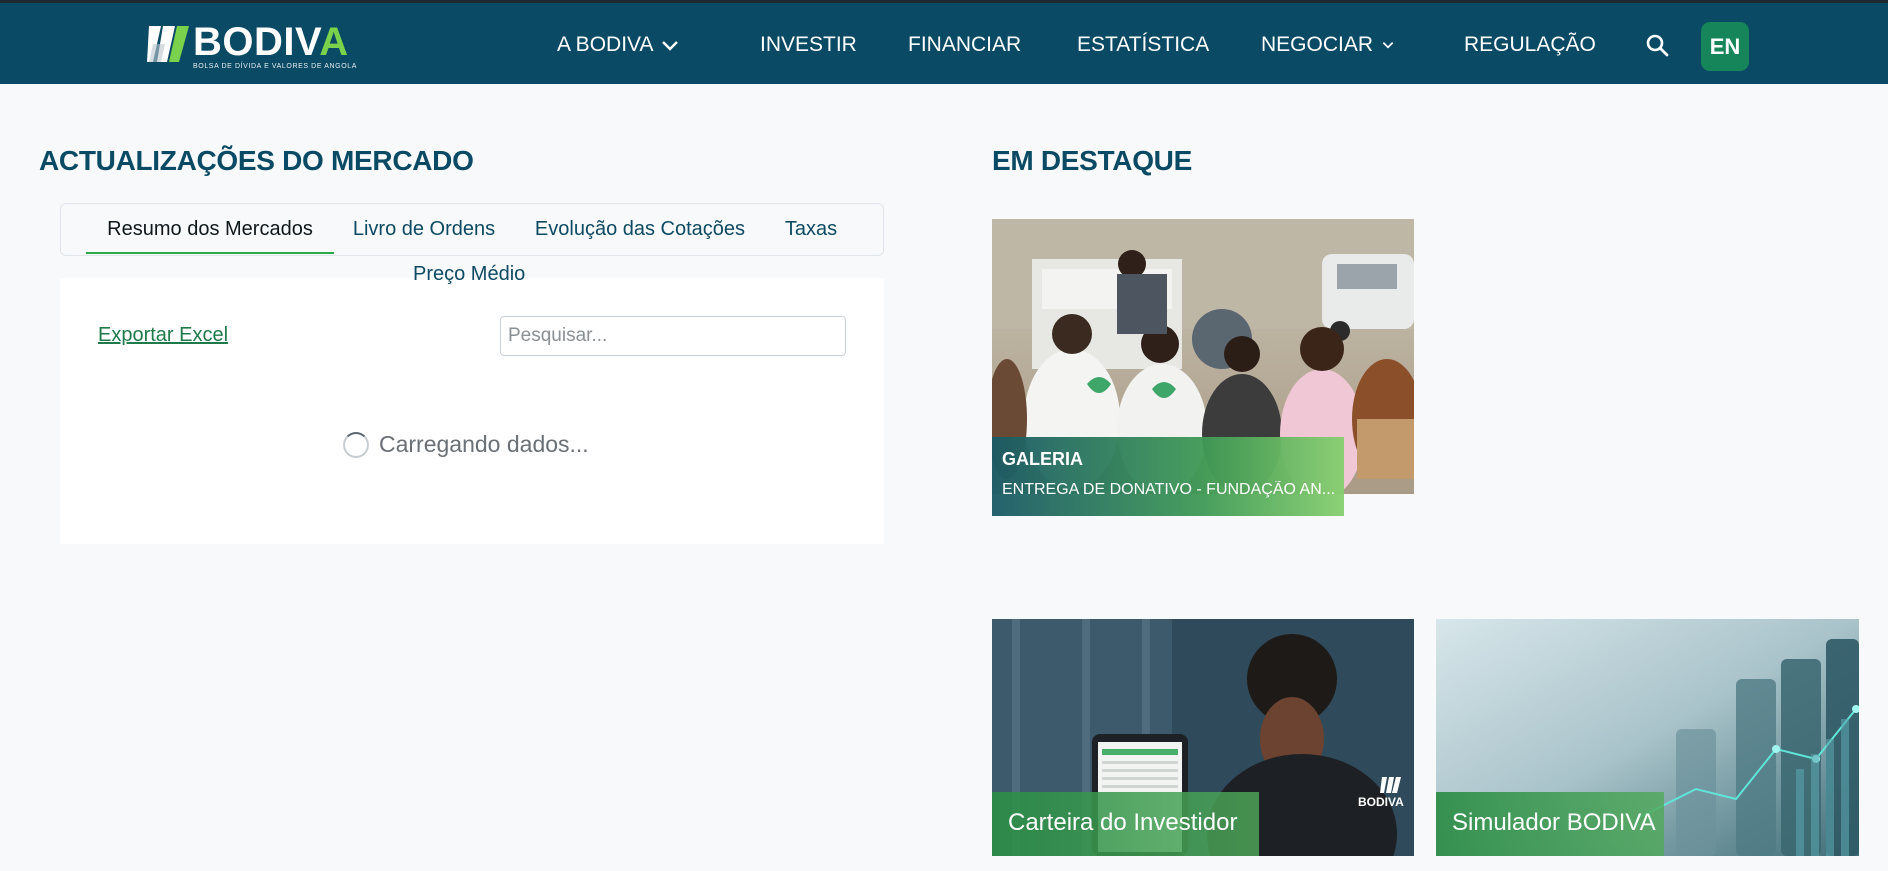 This screenshot has height=871, width=1888. What do you see at coordinates (1092, 160) in the screenshot?
I see `featured-section-title: EM DESTAQUE` at bounding box center [1092, 160].